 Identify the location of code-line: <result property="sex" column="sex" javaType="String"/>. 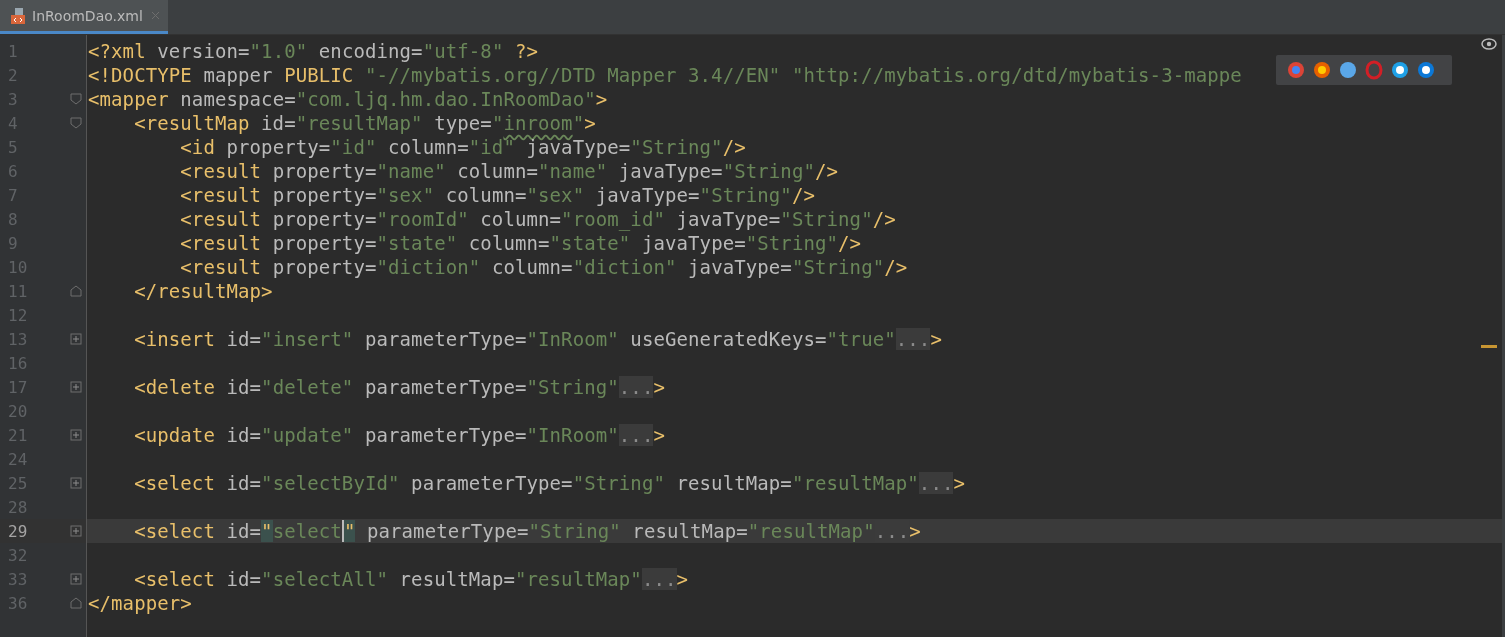
(497, 195).